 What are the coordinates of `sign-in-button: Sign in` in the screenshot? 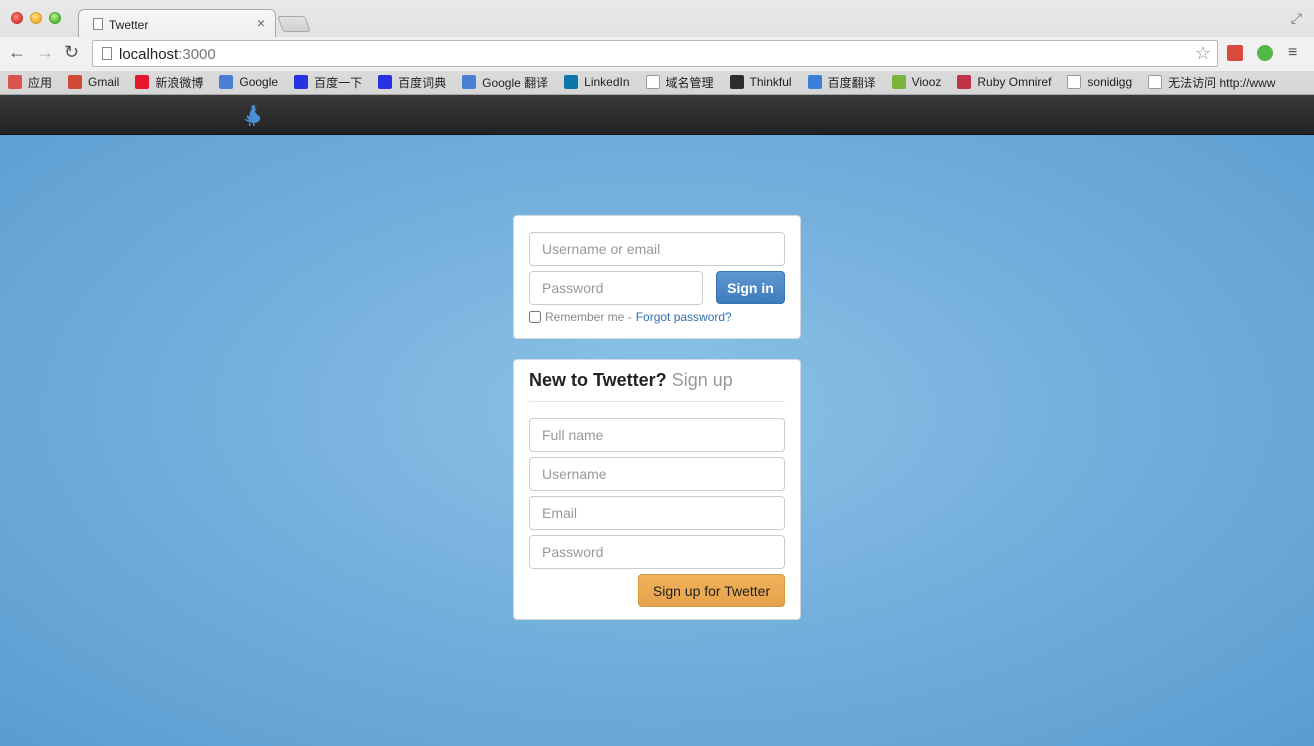 It's located at (750, 287).